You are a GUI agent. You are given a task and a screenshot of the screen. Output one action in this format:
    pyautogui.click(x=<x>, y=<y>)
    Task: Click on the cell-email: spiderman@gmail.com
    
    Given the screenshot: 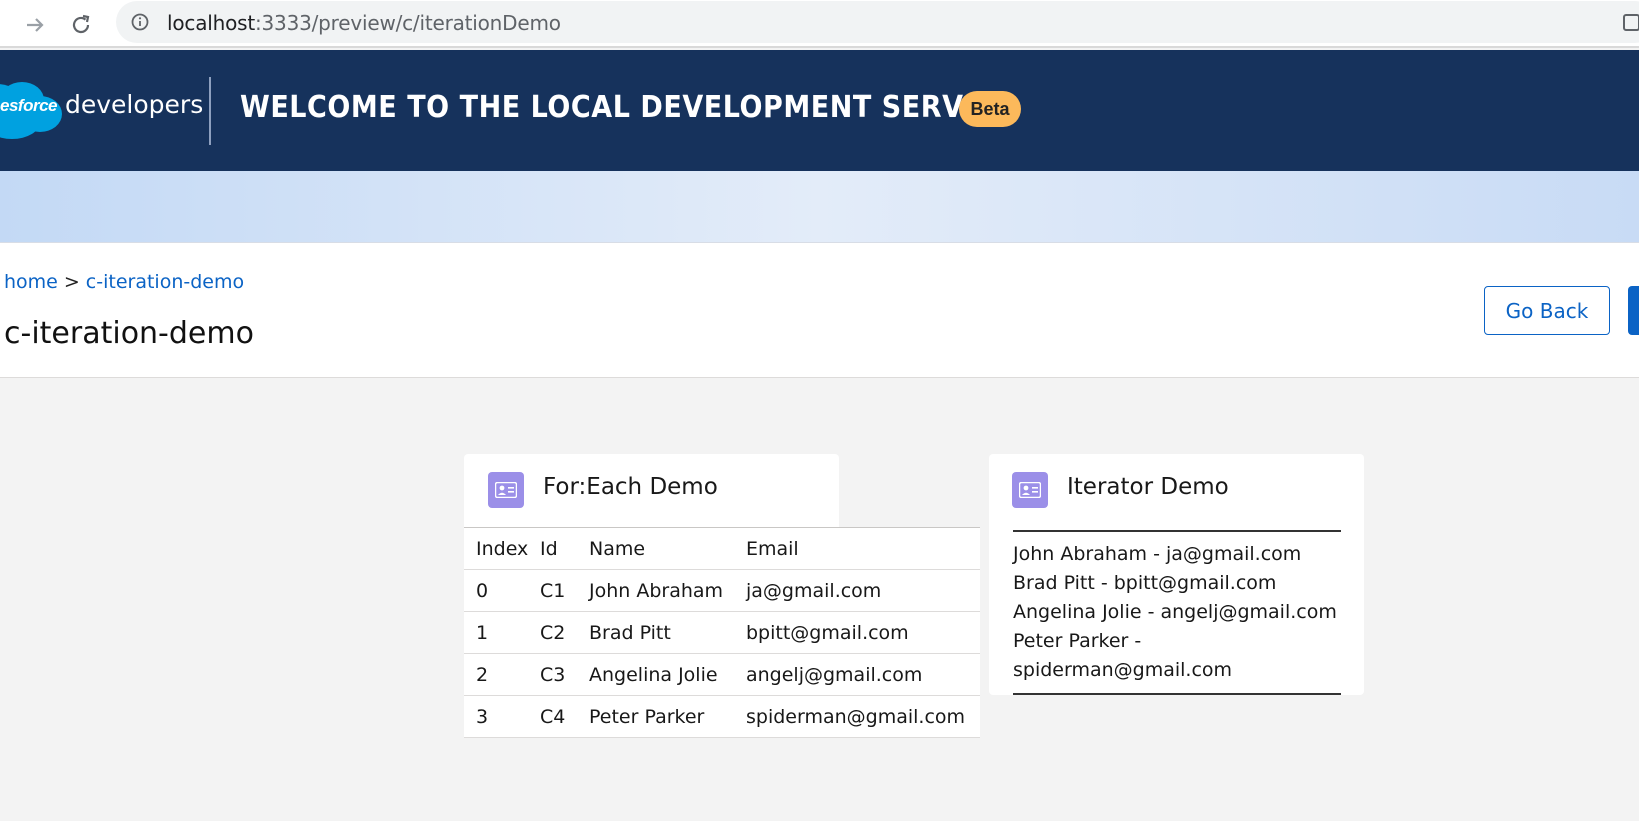 What is the action you would take?
    pyautogui.click(x=863, y=716)
    